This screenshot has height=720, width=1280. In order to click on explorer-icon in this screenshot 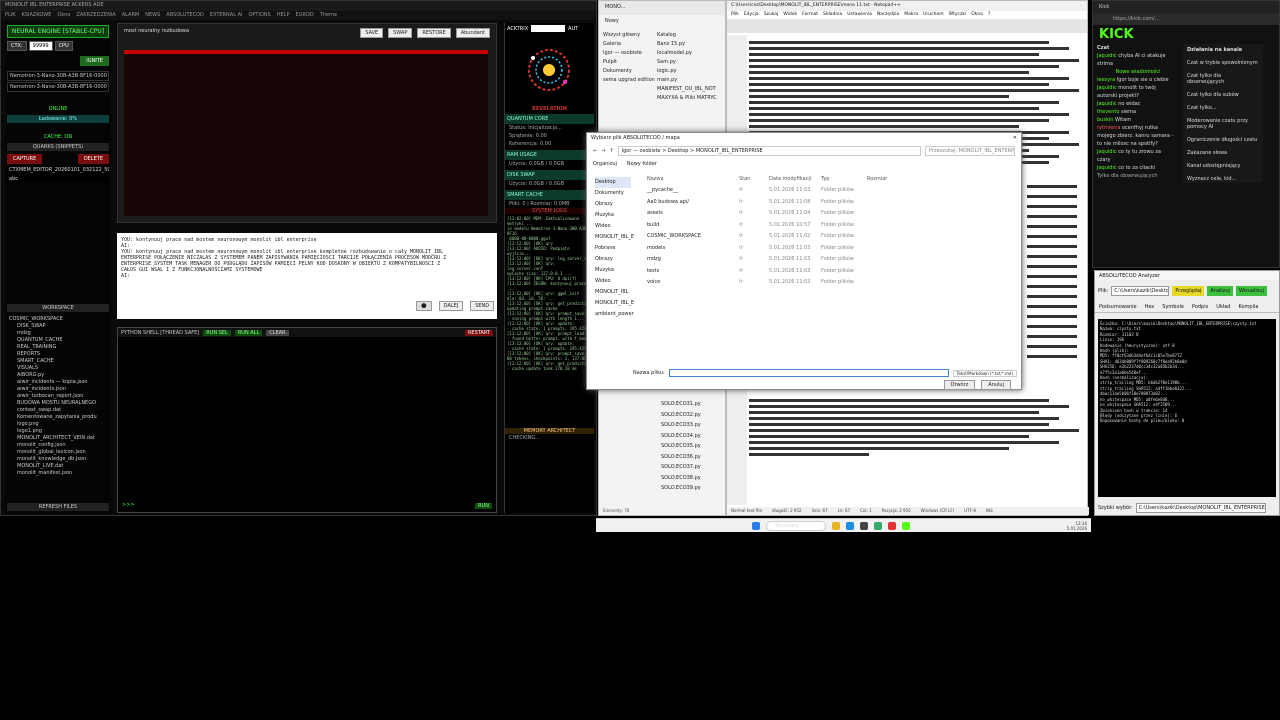, I will do `click(836, 525)`.